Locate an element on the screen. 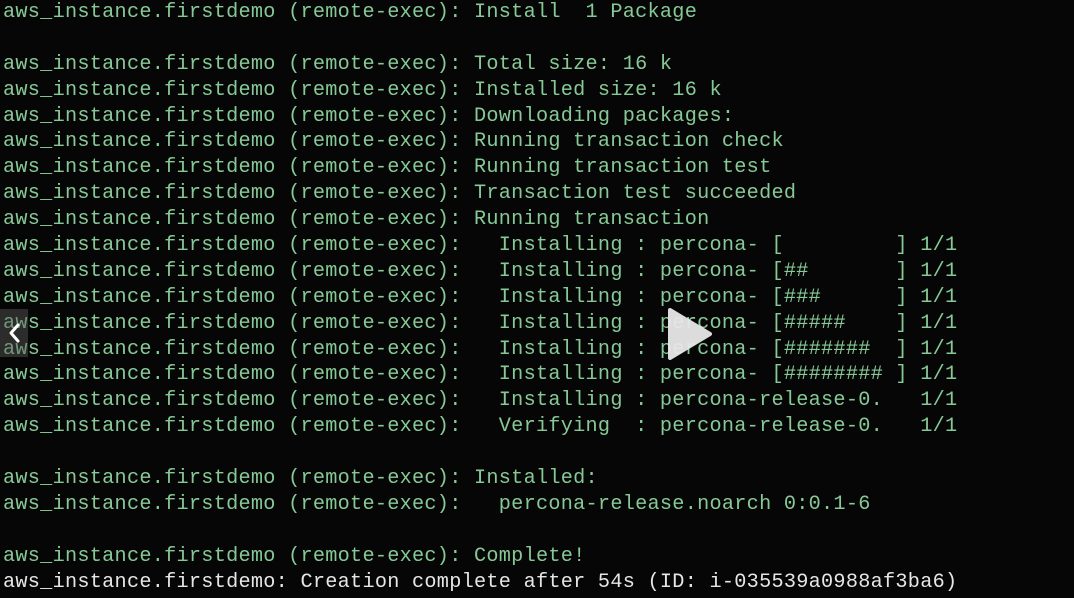 The width and height of the screenshot is (1074, 598). previous-slide-button is located at coordinates (14, 333).